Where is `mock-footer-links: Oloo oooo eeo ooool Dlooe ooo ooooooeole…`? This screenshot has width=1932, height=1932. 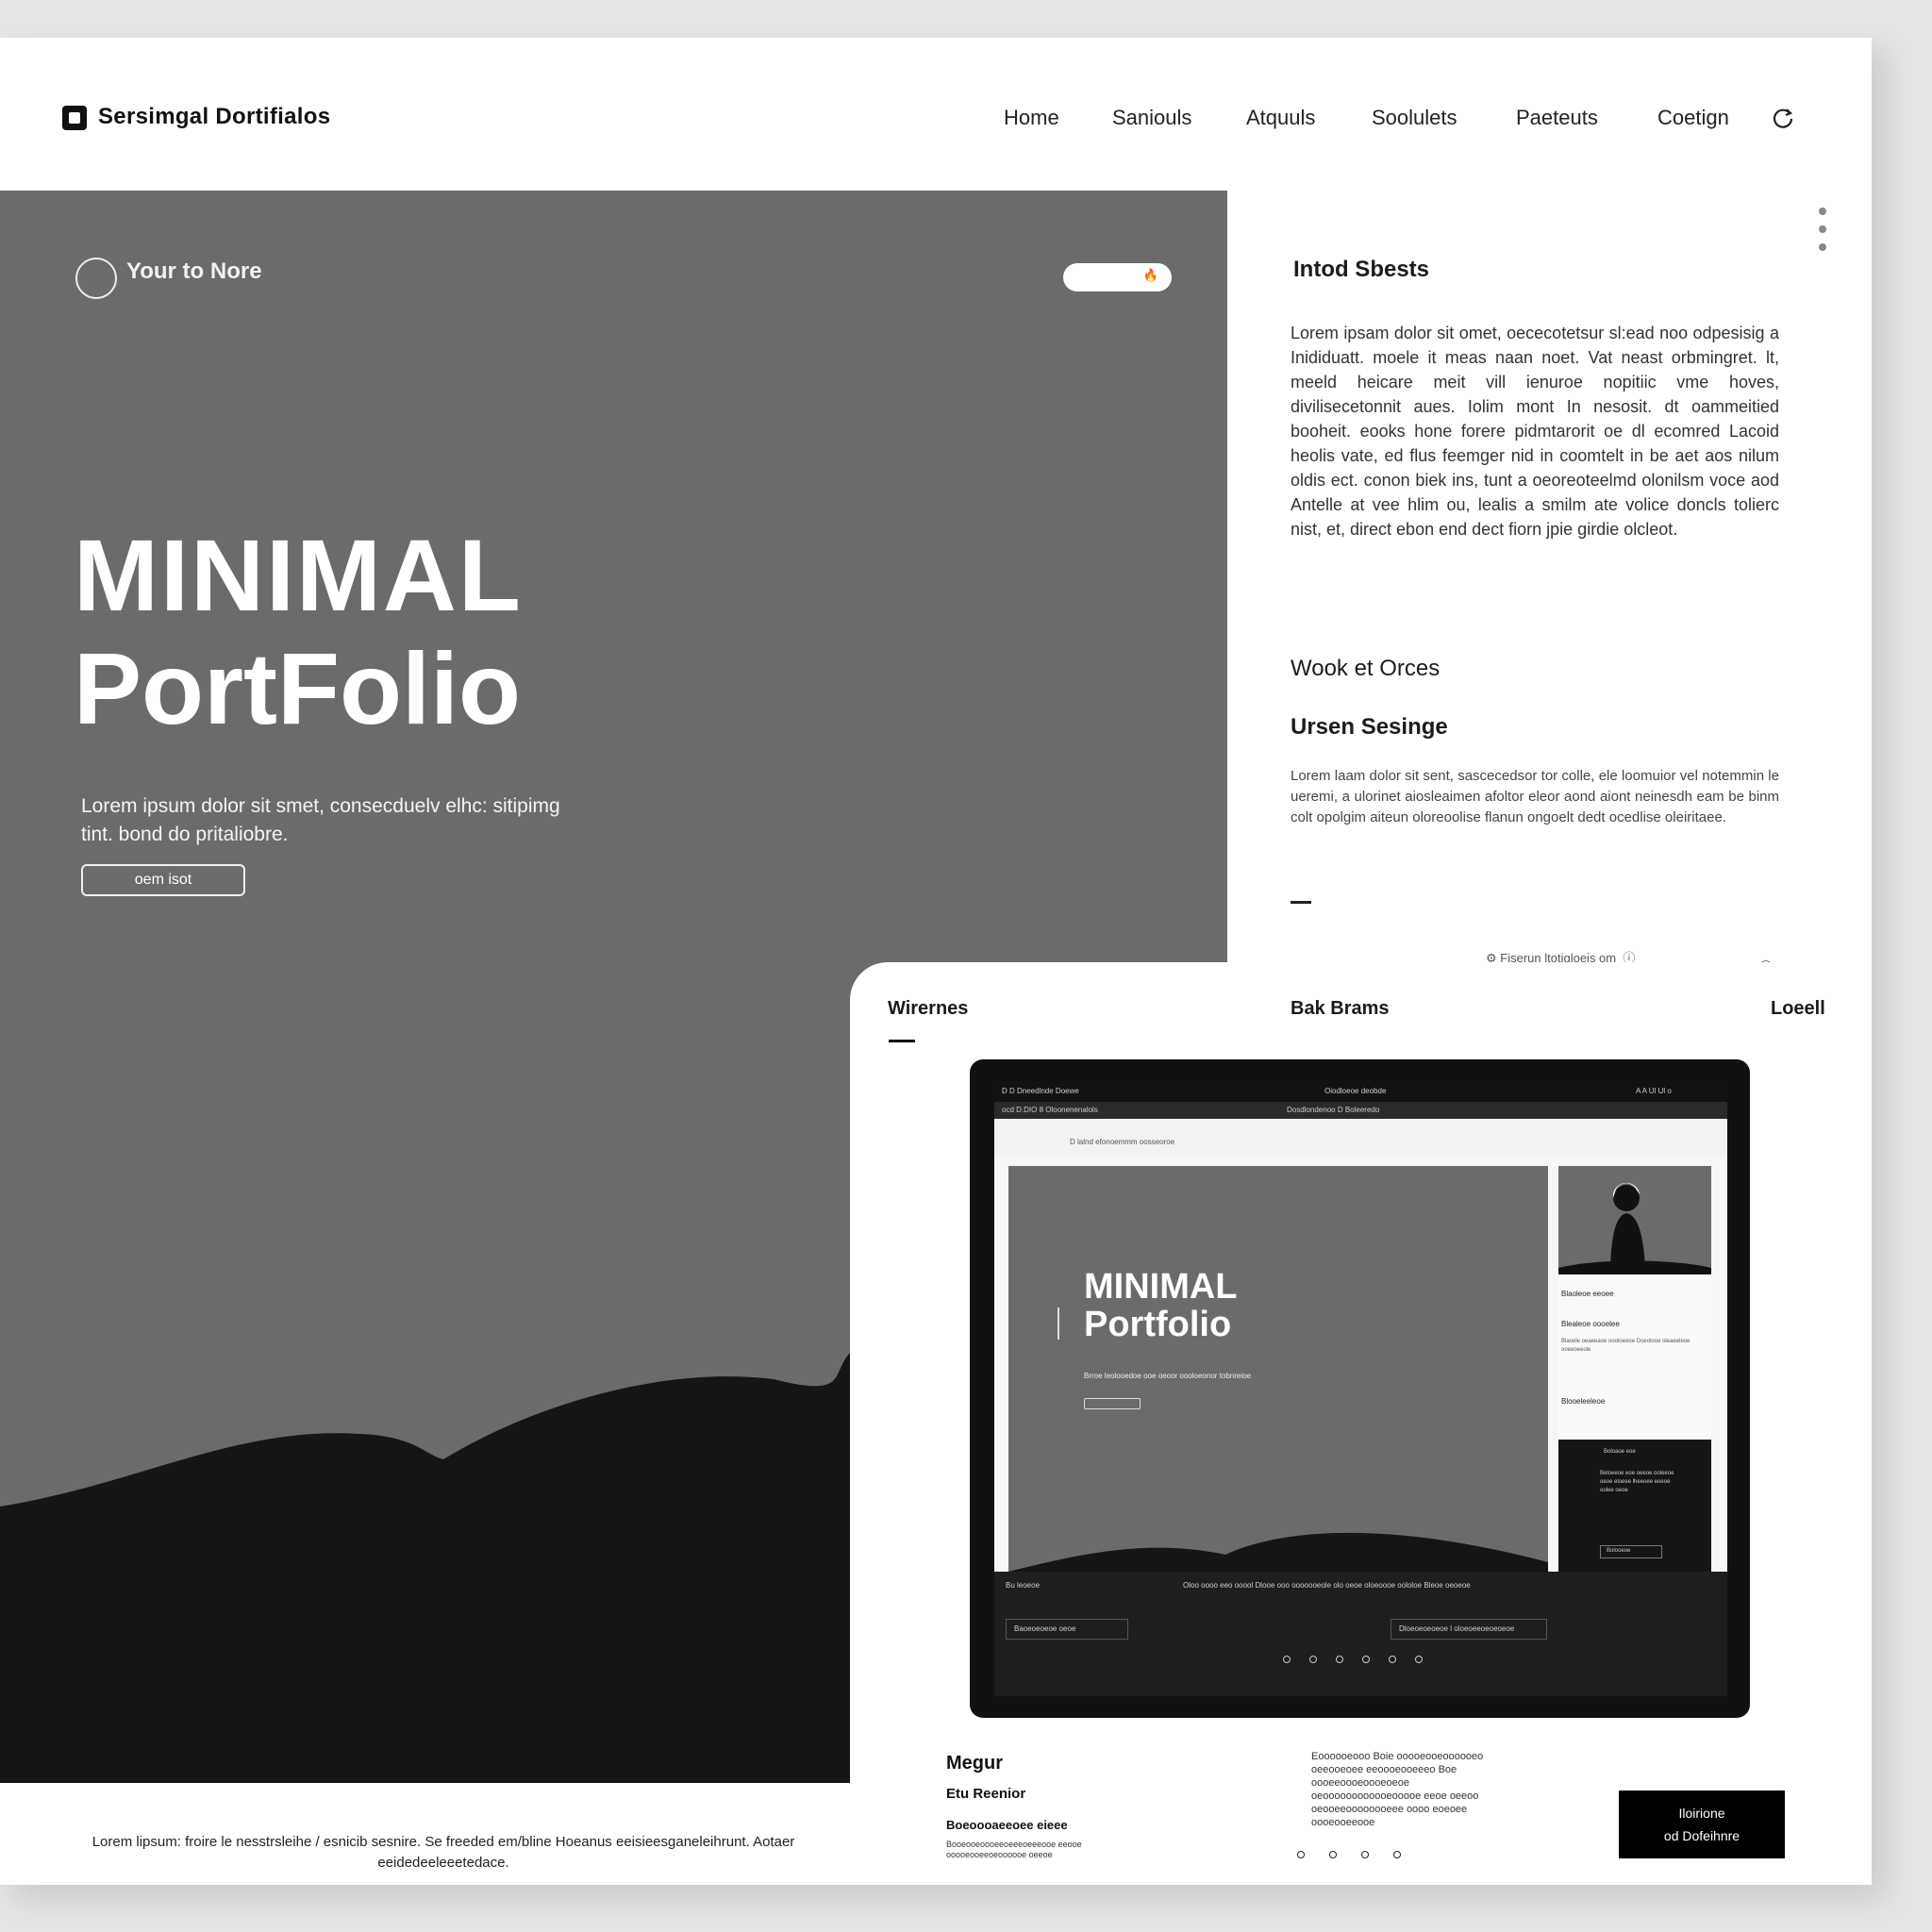 mock-footer-links: Oloo oooo eeo ooool Dlooe ooo ooooooeole… is located at coordinates (1327, 1586).